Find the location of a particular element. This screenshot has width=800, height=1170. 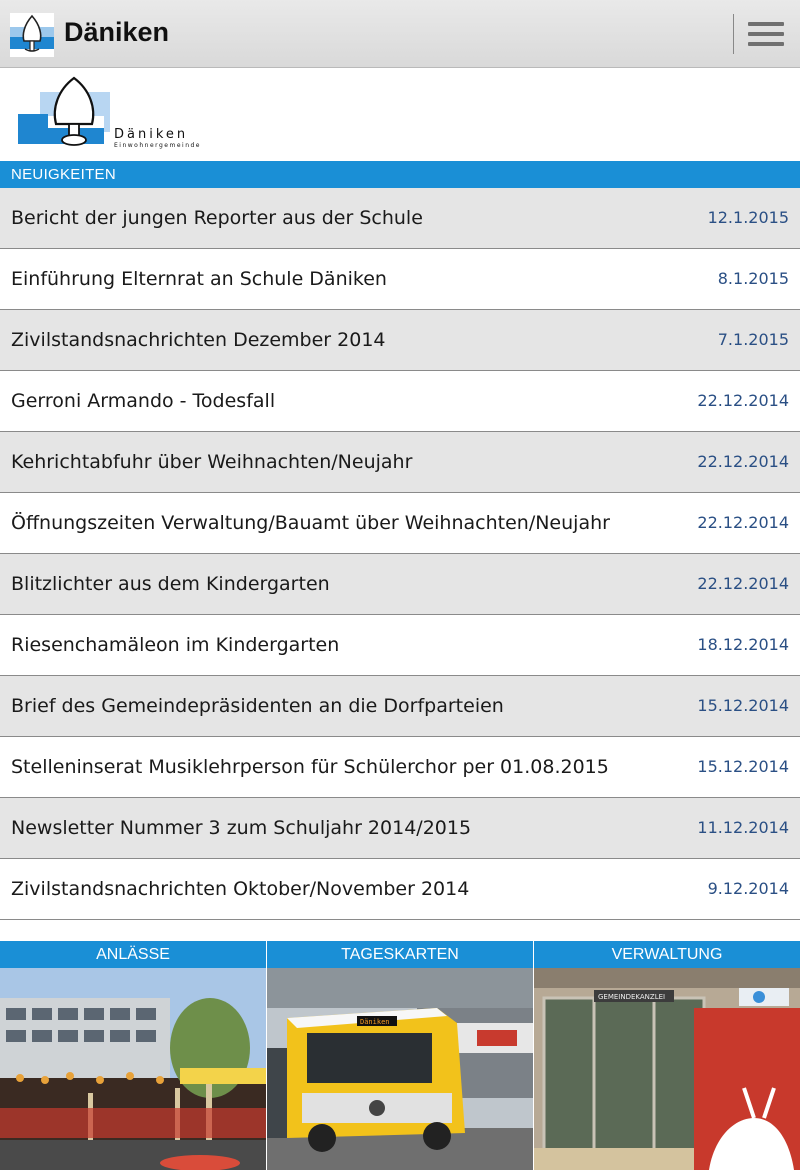

app-logo-icon is located at coordinates (32, 35).